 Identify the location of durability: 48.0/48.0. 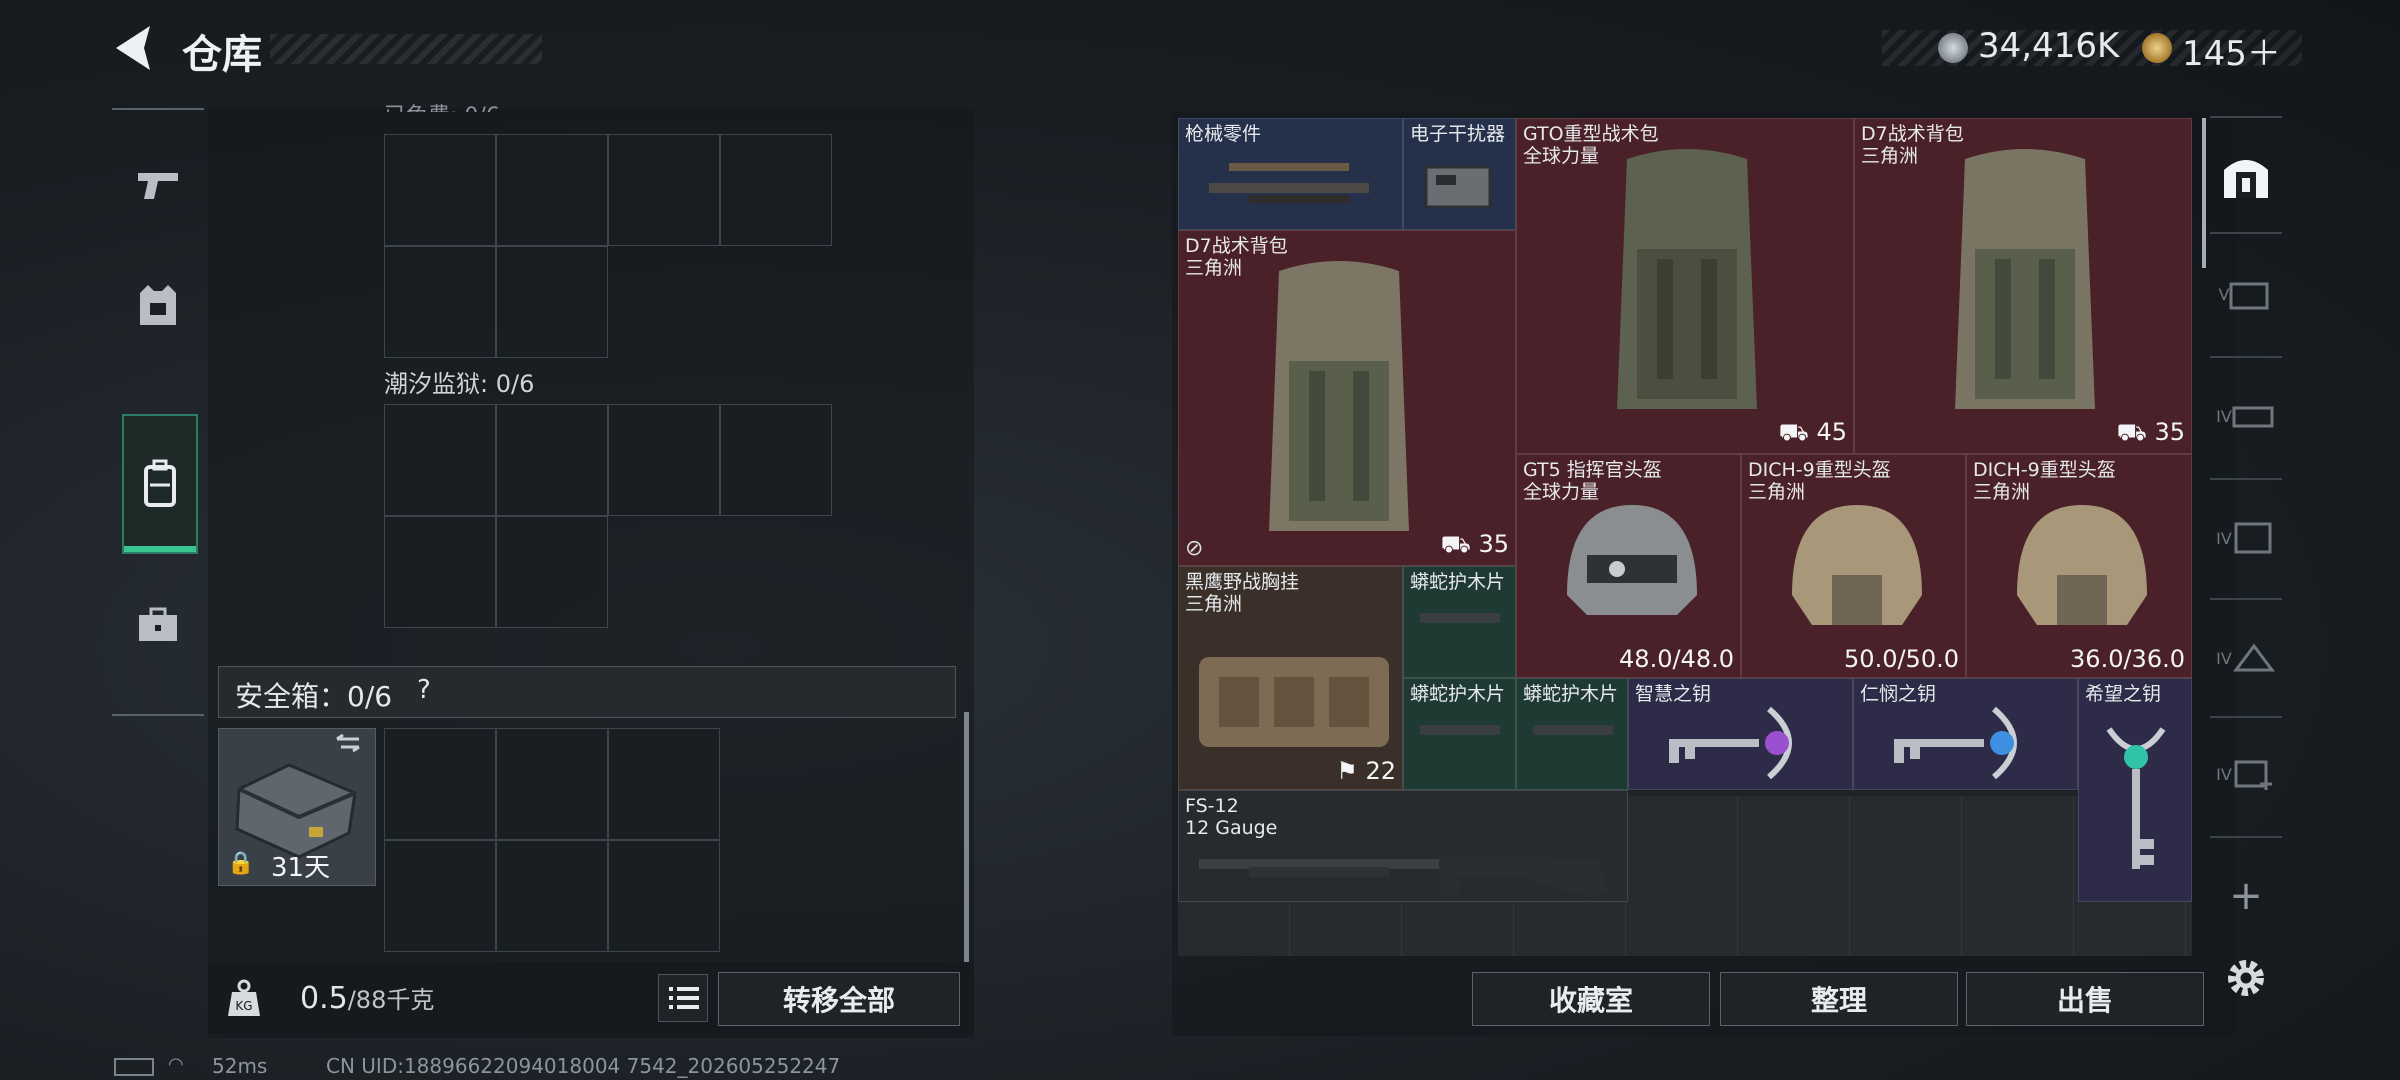
(1676, 659).